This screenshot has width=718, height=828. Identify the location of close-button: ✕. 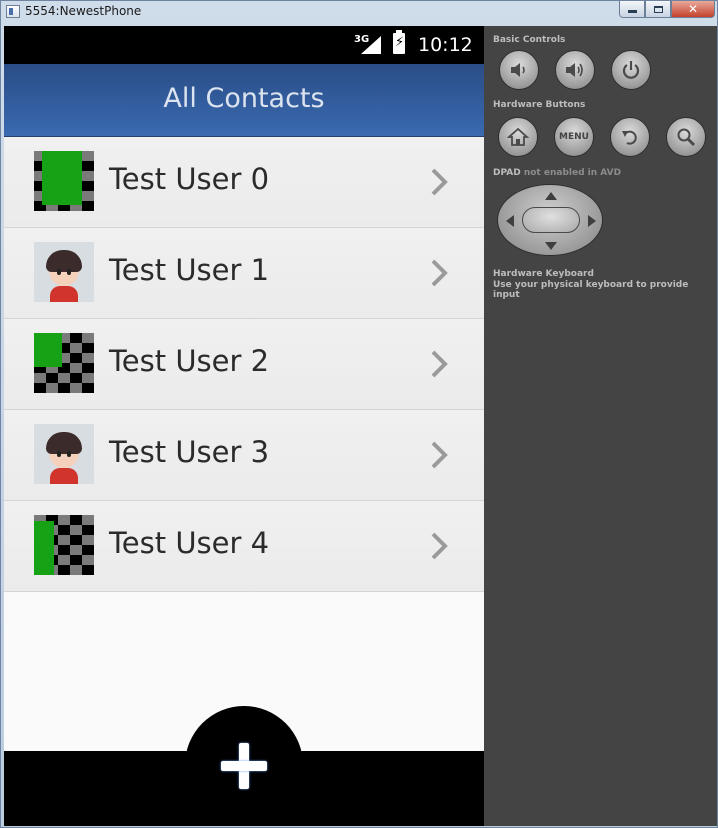
(693, 9).